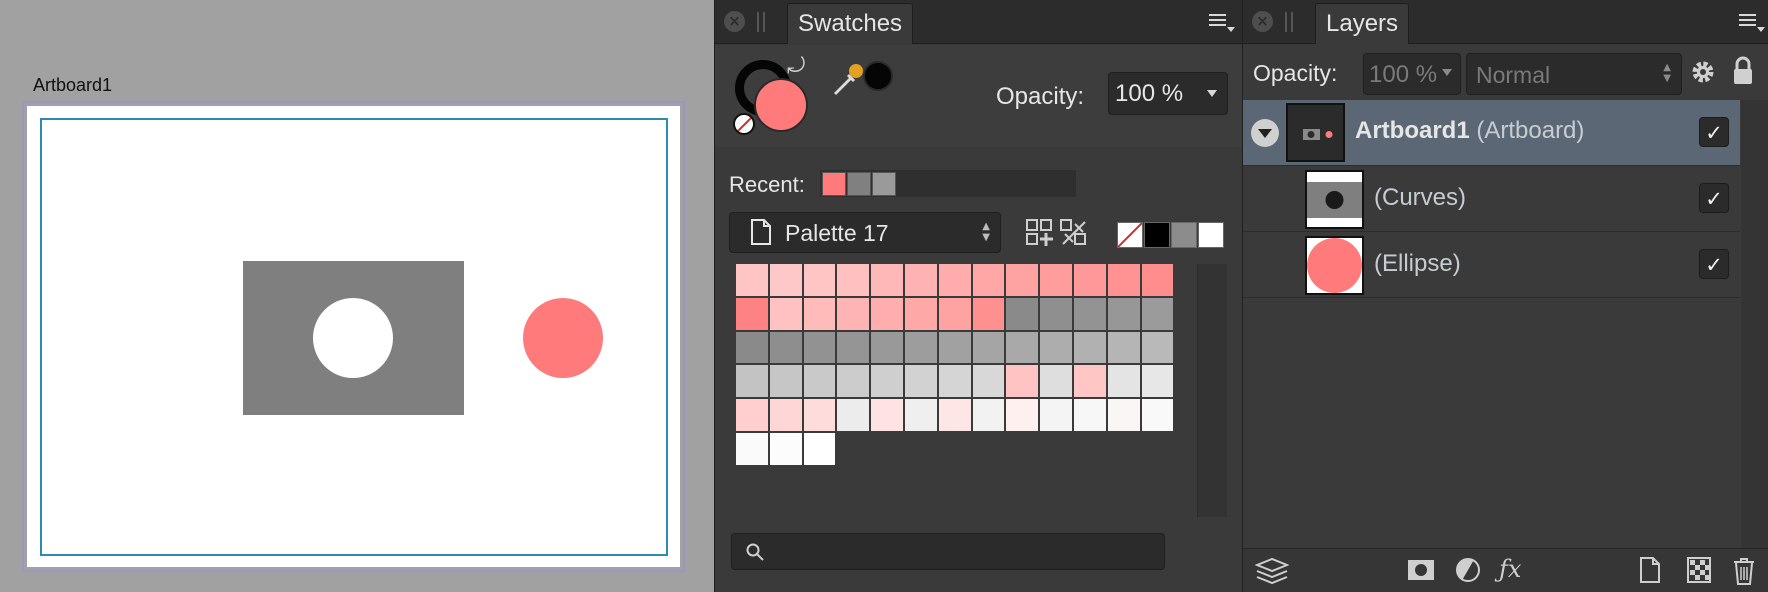  What do you see at coordinates (1491, 199) in the screenshot?
I see `layer-row-curves: (Curves) ✓` at bounding box center [1491, 199].